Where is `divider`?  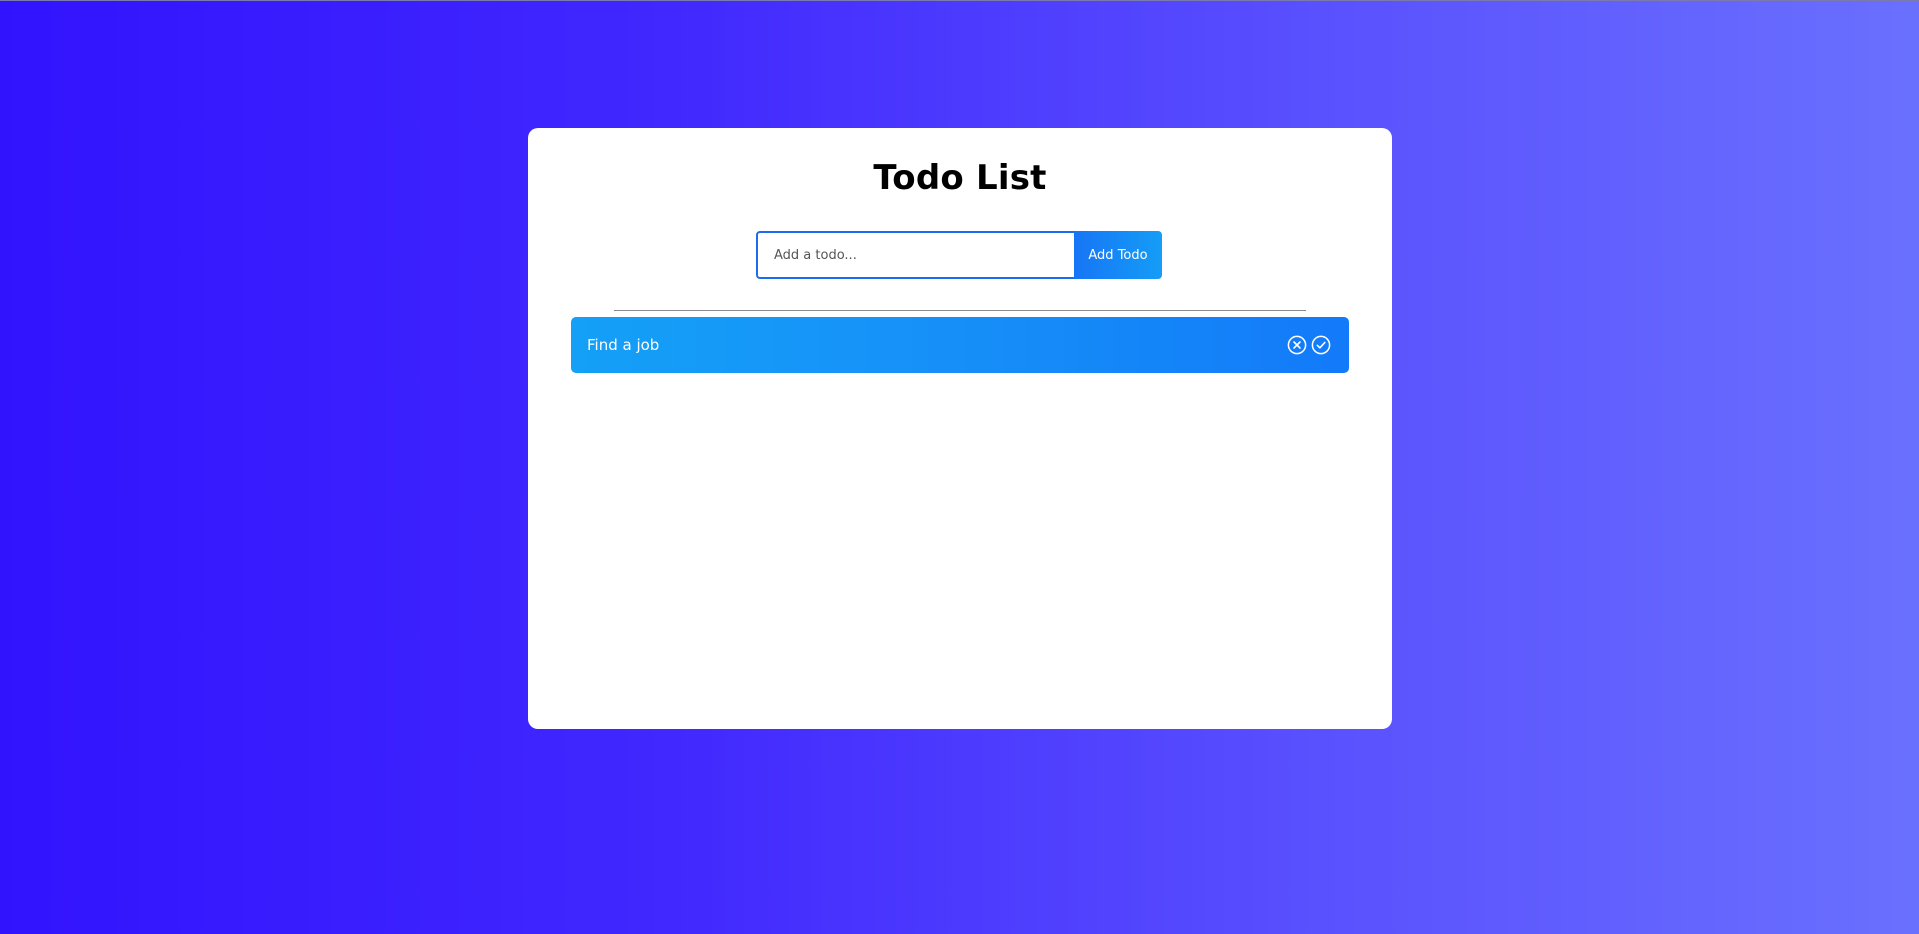
divider is located at coordinates (960, 310).